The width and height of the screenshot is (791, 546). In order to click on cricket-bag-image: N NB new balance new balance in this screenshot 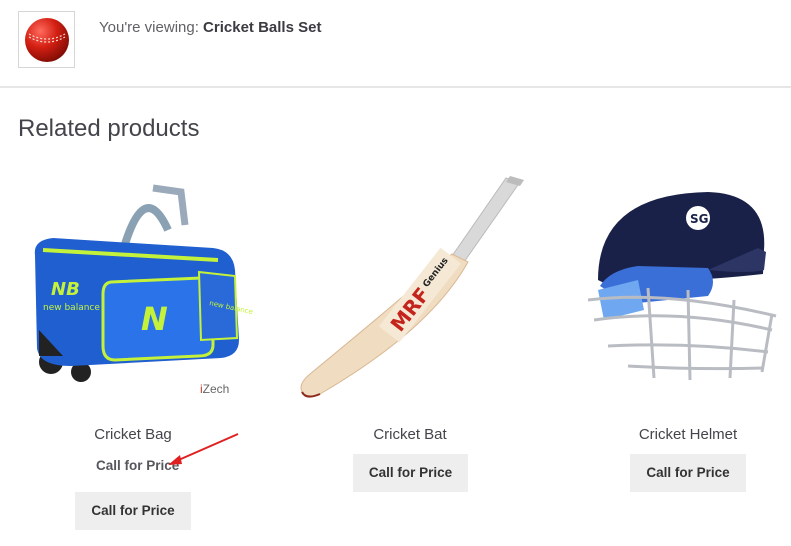, I will do `click(133, 290)`.